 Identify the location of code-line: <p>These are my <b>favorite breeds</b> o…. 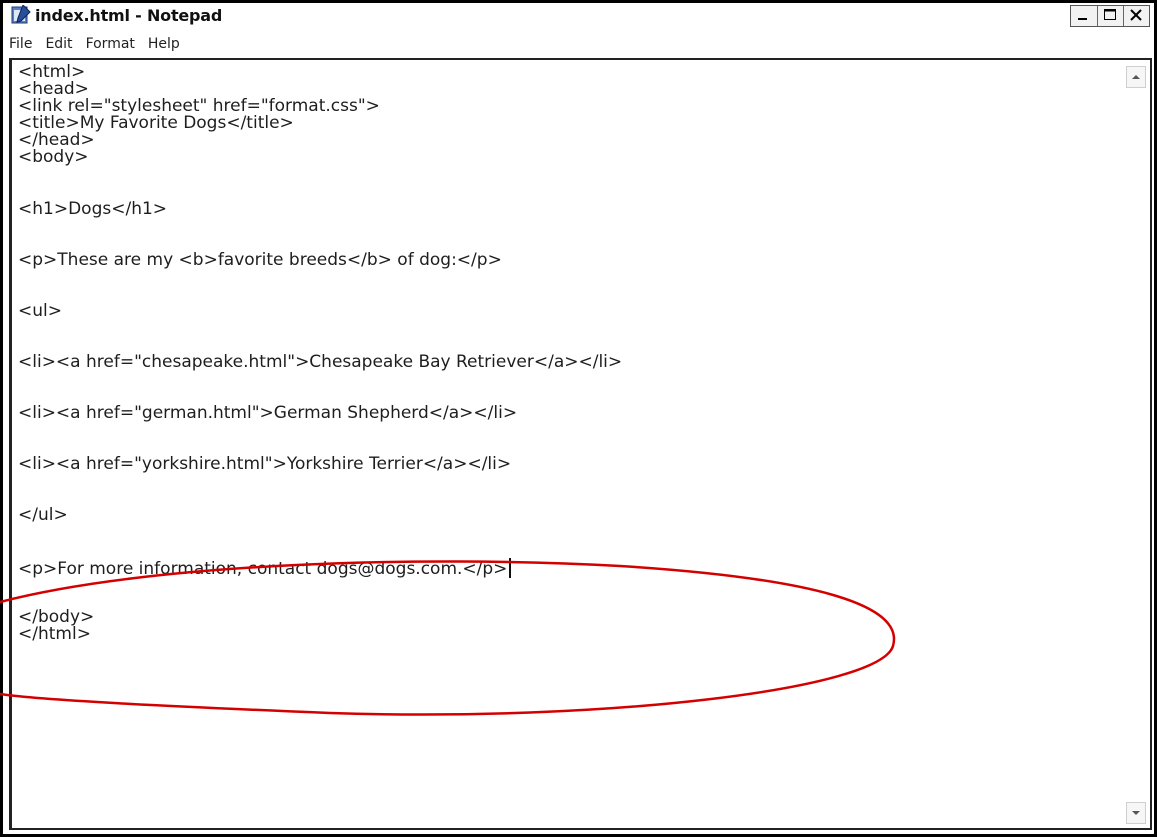
(260, 260).